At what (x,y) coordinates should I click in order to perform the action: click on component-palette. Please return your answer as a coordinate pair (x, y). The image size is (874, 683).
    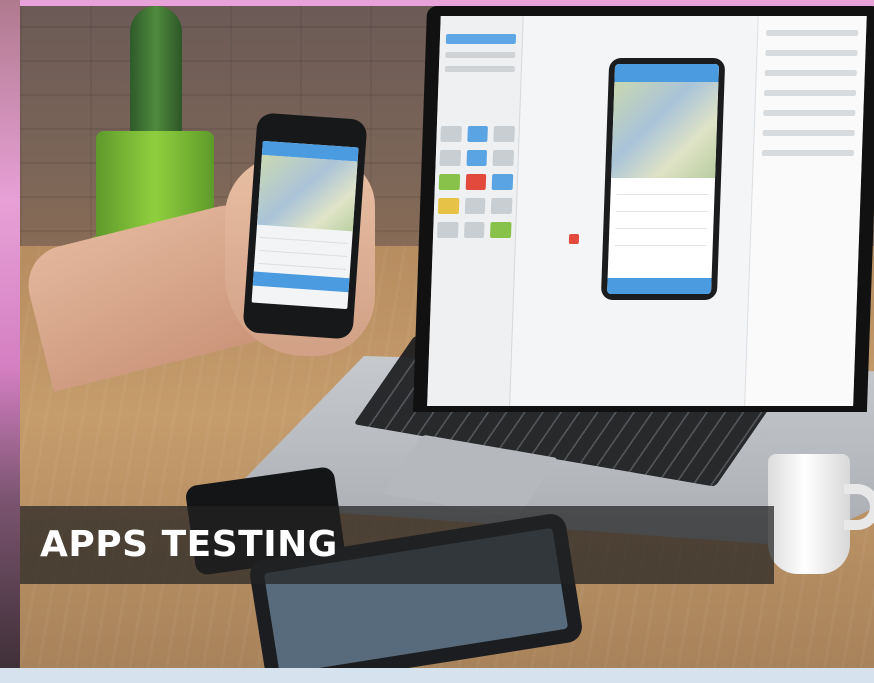
    Looking at the image, I should click on (475, 182).